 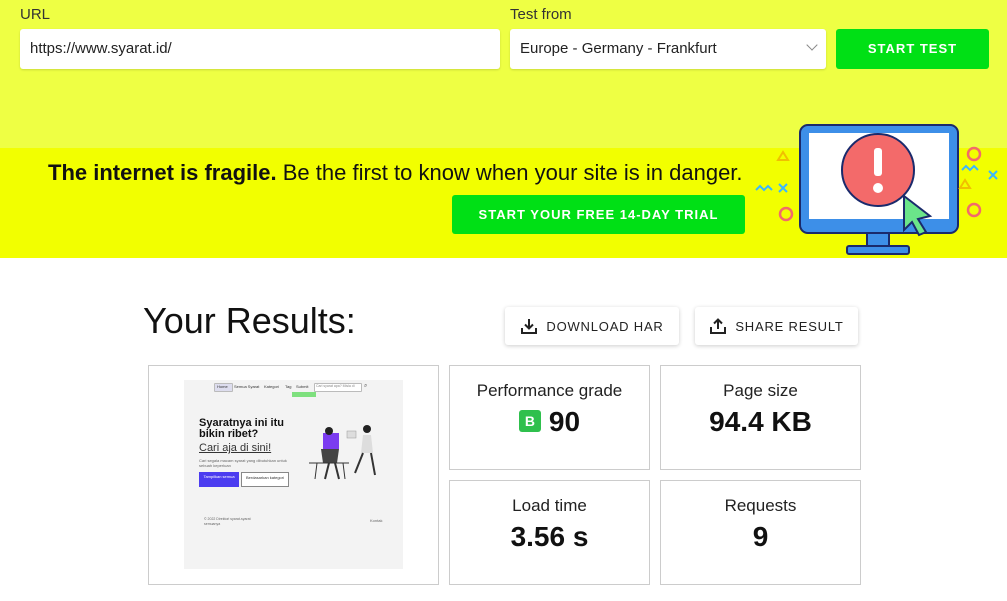 I want to click on thumb-hero-title-2: bikin ribet?, so click(x=229, y=434).